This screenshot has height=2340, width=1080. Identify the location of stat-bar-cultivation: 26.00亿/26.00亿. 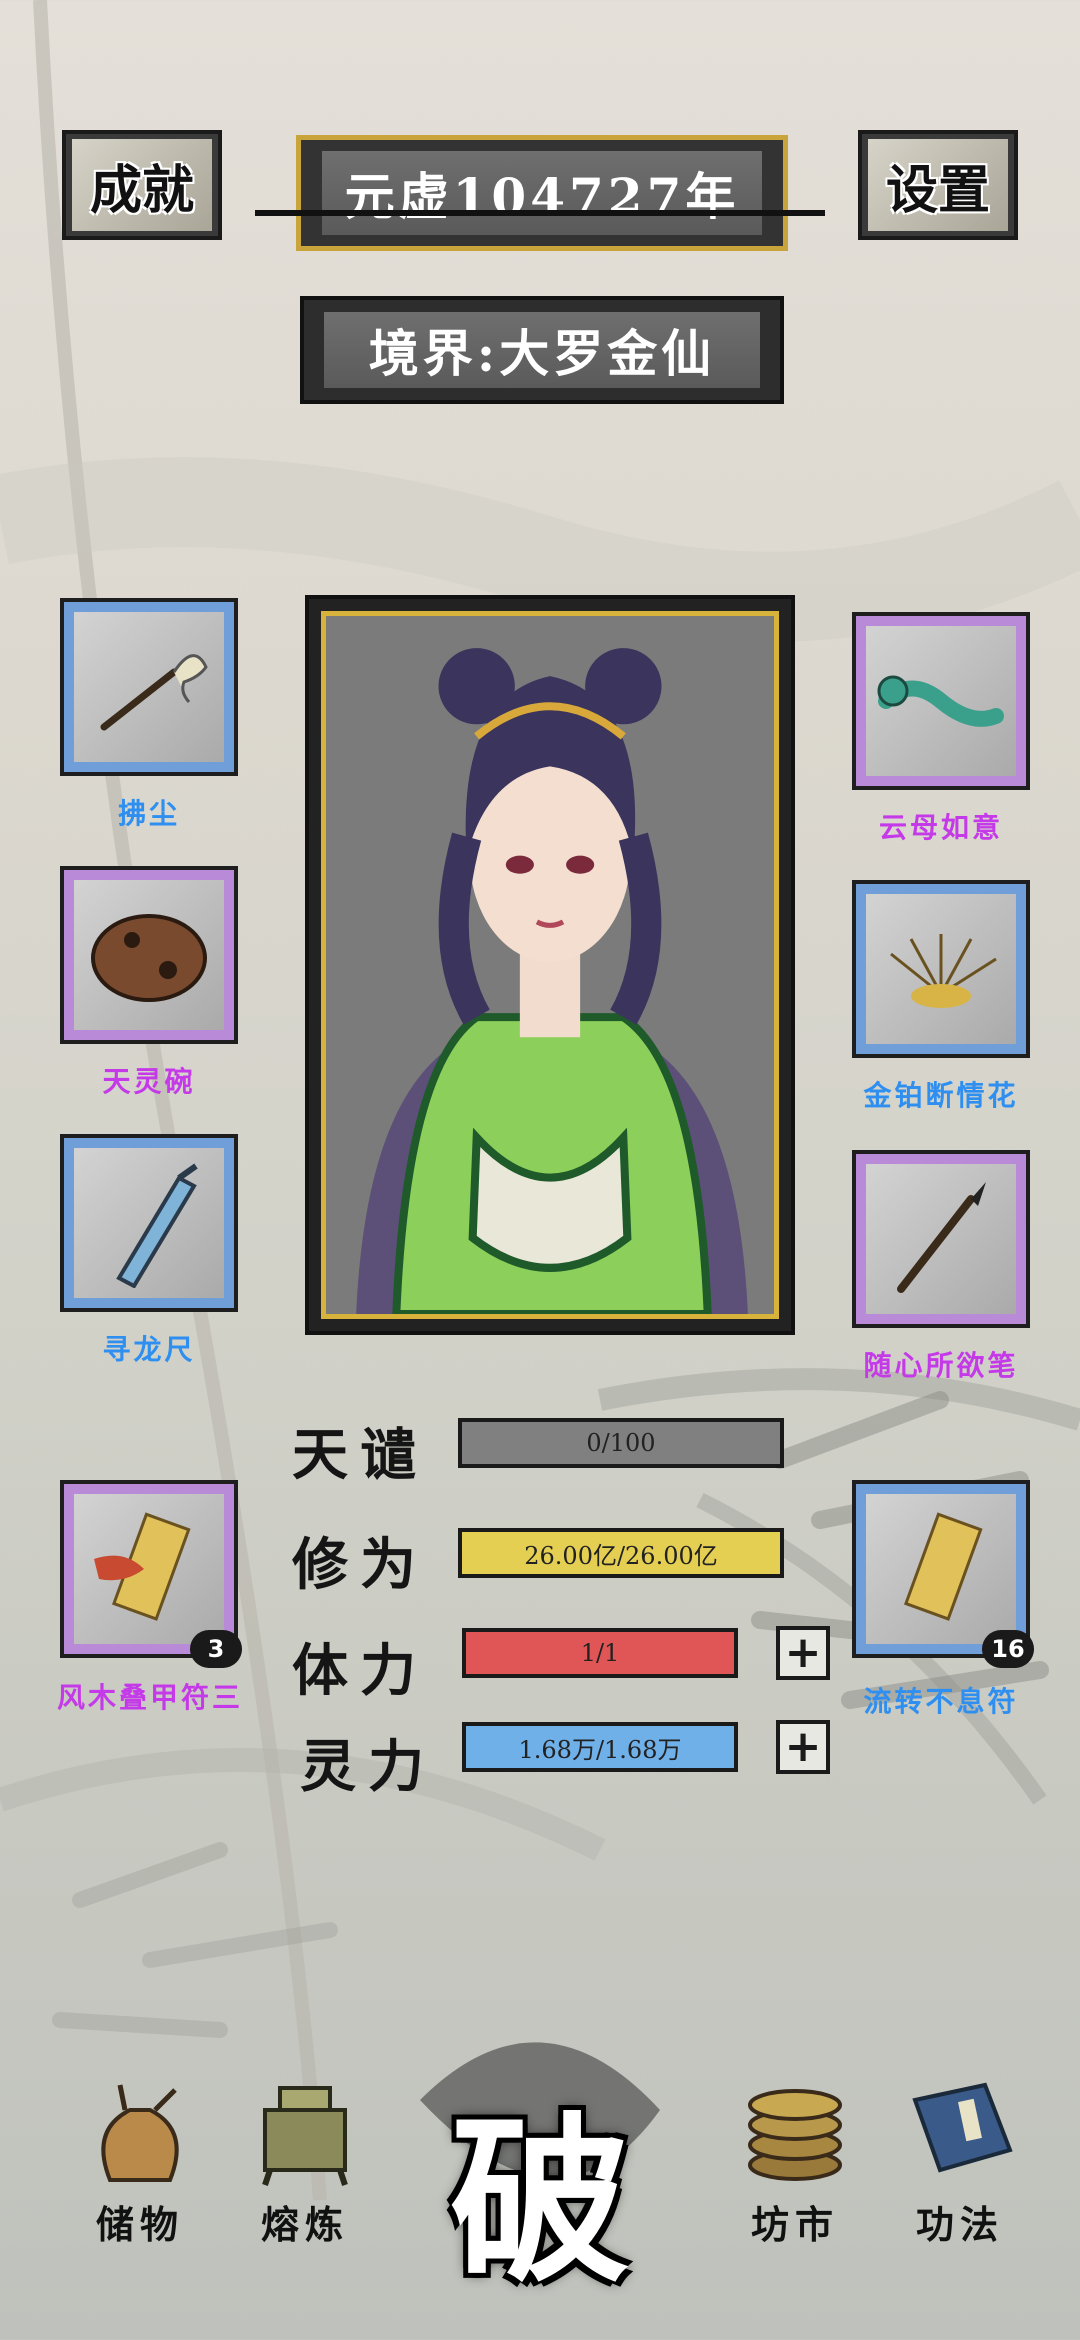
(621, 1553).